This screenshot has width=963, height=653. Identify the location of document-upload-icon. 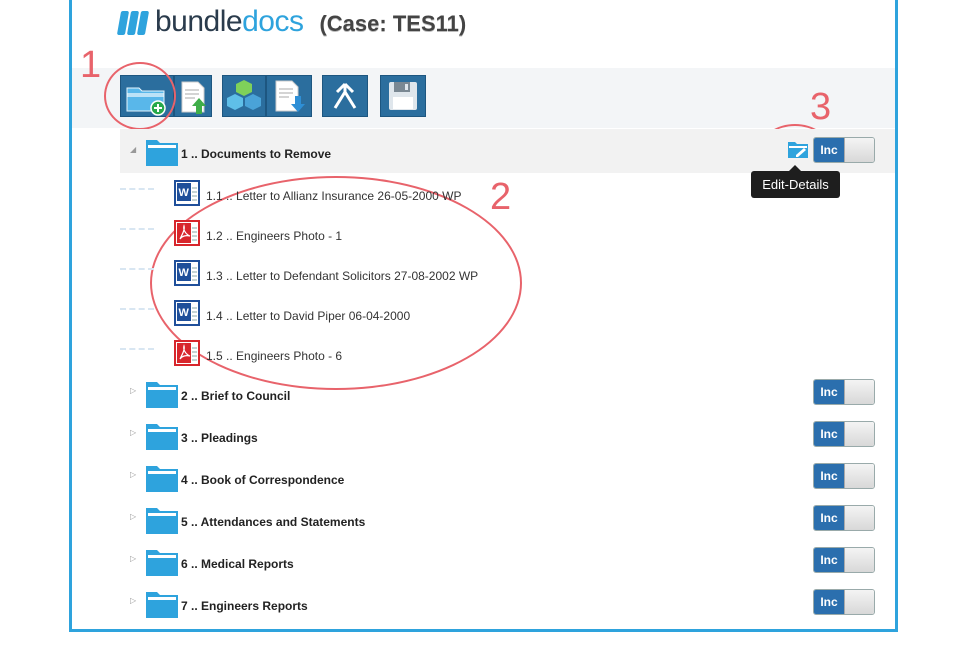
(193, 97).